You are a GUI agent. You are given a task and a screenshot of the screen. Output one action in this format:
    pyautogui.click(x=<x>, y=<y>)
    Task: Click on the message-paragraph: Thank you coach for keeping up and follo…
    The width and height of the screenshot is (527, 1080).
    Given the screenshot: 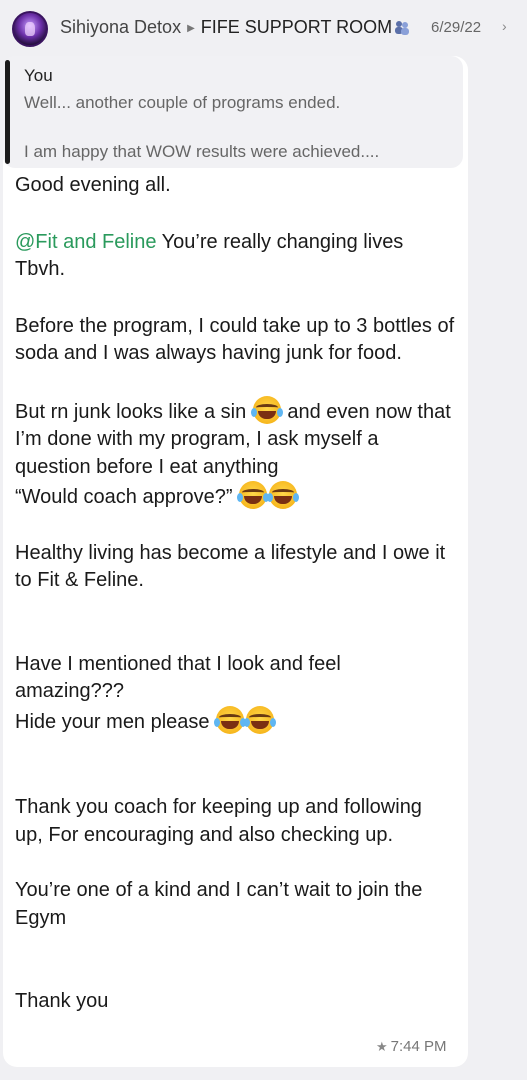 What is the action you would take?
    pyautogui.click(x=218, y=821)
    